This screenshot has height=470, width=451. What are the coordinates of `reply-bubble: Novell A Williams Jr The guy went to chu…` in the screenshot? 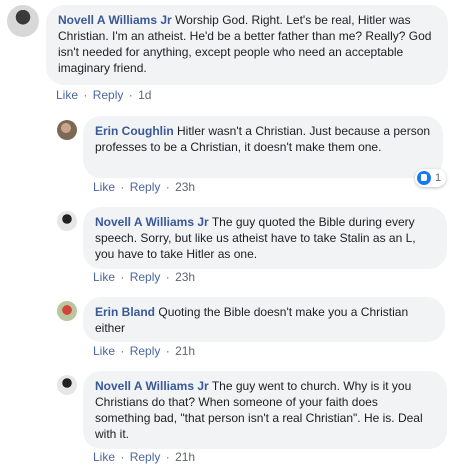 It's located at (265, 410).